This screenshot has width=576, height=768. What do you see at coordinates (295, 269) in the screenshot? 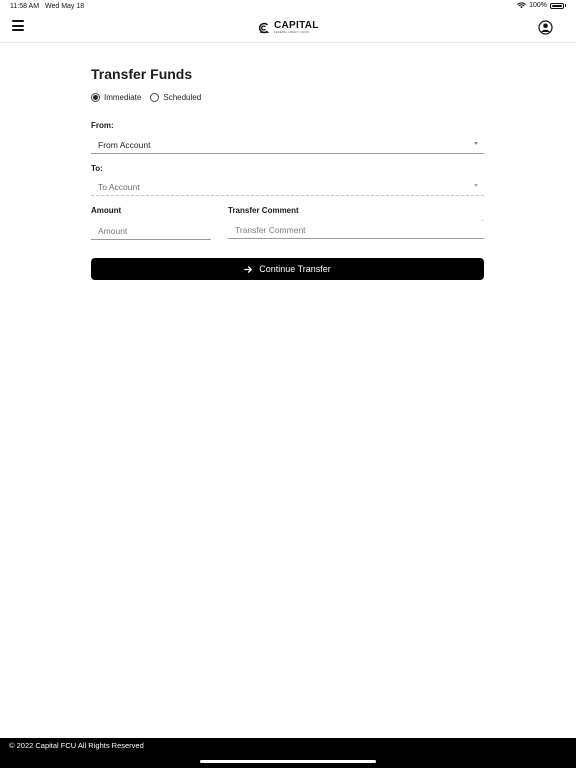
I see `continue-transfer-label: Continue Transfer` at bounding box center [295, 269].